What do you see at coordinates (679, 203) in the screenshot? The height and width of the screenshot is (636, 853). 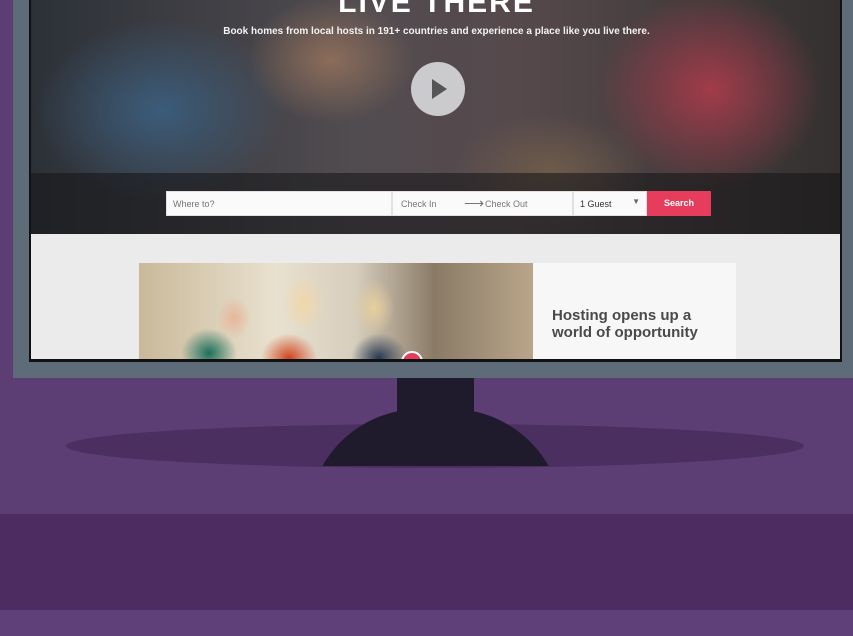 I see `search-button: Search` at bounding box center [679, 203].